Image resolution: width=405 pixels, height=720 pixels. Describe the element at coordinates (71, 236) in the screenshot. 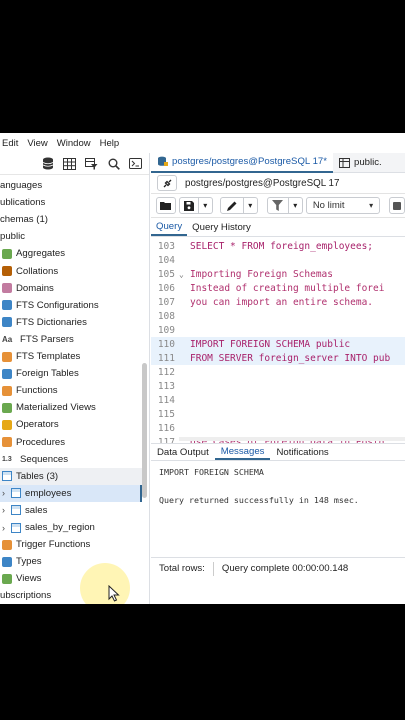

I see `tree-item: public` at that location.